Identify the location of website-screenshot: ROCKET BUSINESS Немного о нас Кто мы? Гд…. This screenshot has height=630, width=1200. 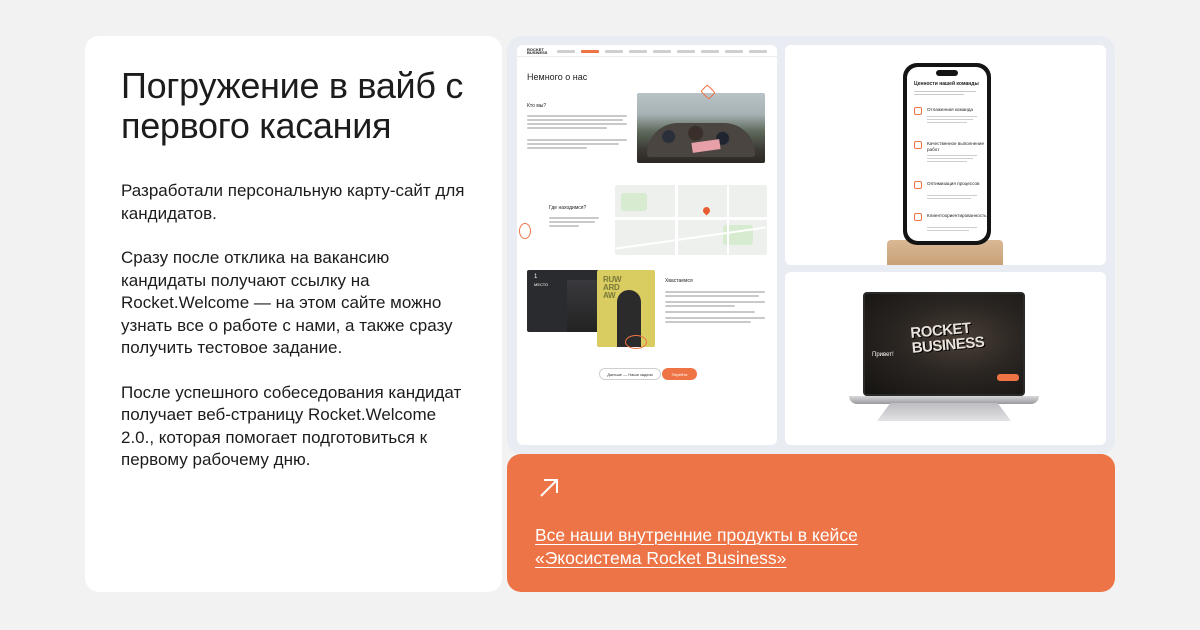
(647, 245).